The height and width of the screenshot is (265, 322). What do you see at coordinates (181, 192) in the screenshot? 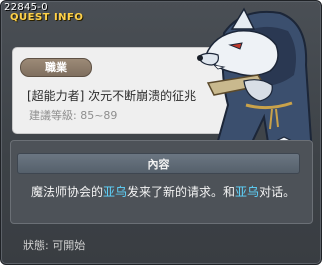
I see `description-text: 发来了新的请求。和` at bounding box center [181, 192].